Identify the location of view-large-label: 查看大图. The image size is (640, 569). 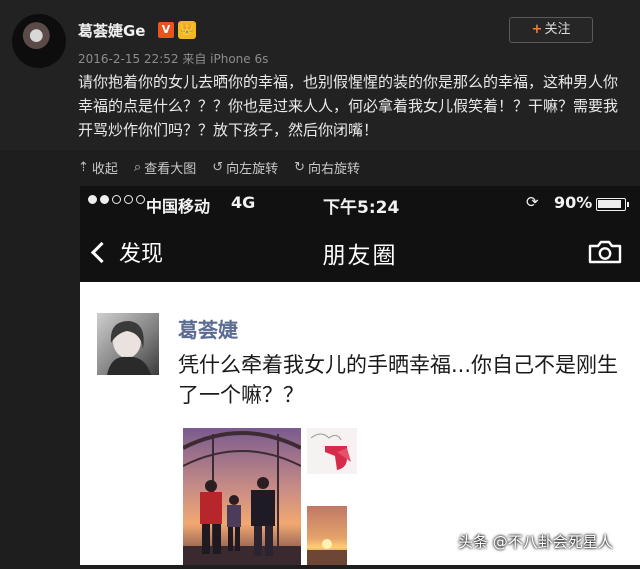
(170, 169).